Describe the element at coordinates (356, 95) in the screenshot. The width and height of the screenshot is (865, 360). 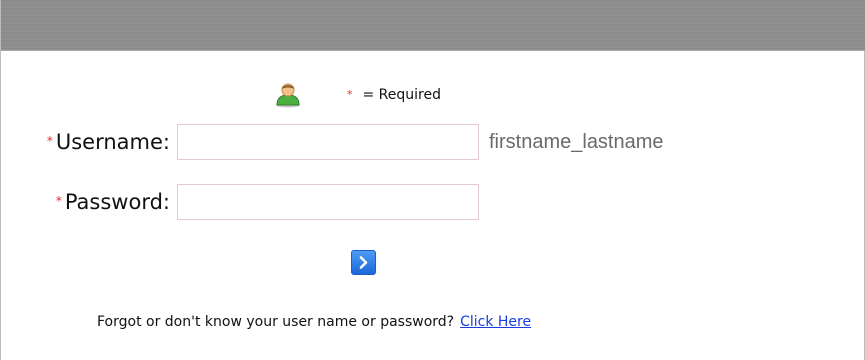
I see `required-legend: * = Required` at that location.